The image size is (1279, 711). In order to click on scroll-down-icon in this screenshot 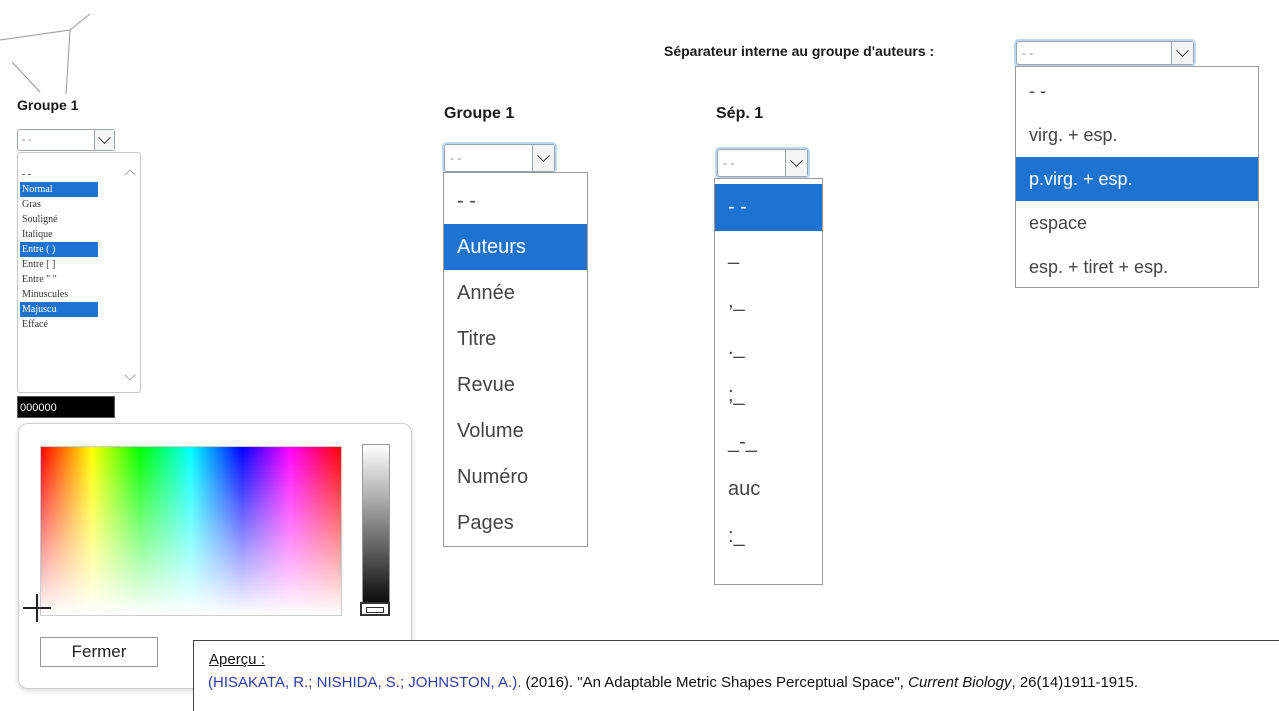, I will do `click(130, 375)`.